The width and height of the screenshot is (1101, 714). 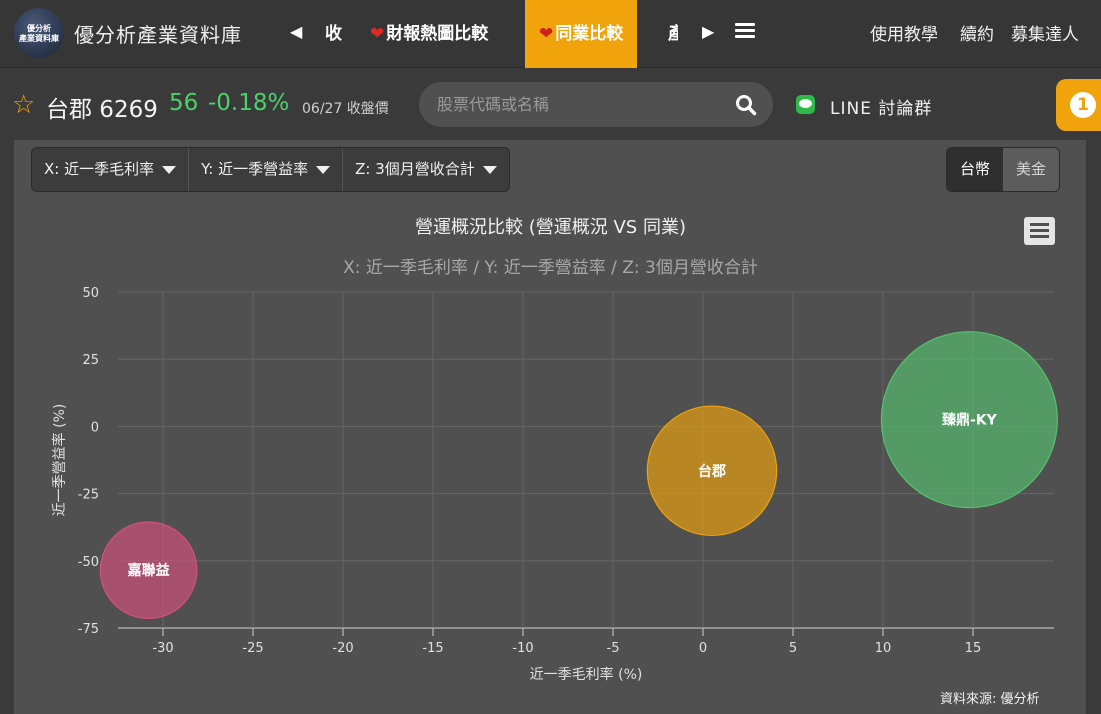 What do you see at coordinates (88, 629) in the screenshot?
I see `y-tick-label: -75` at bounding box center [88, 629].